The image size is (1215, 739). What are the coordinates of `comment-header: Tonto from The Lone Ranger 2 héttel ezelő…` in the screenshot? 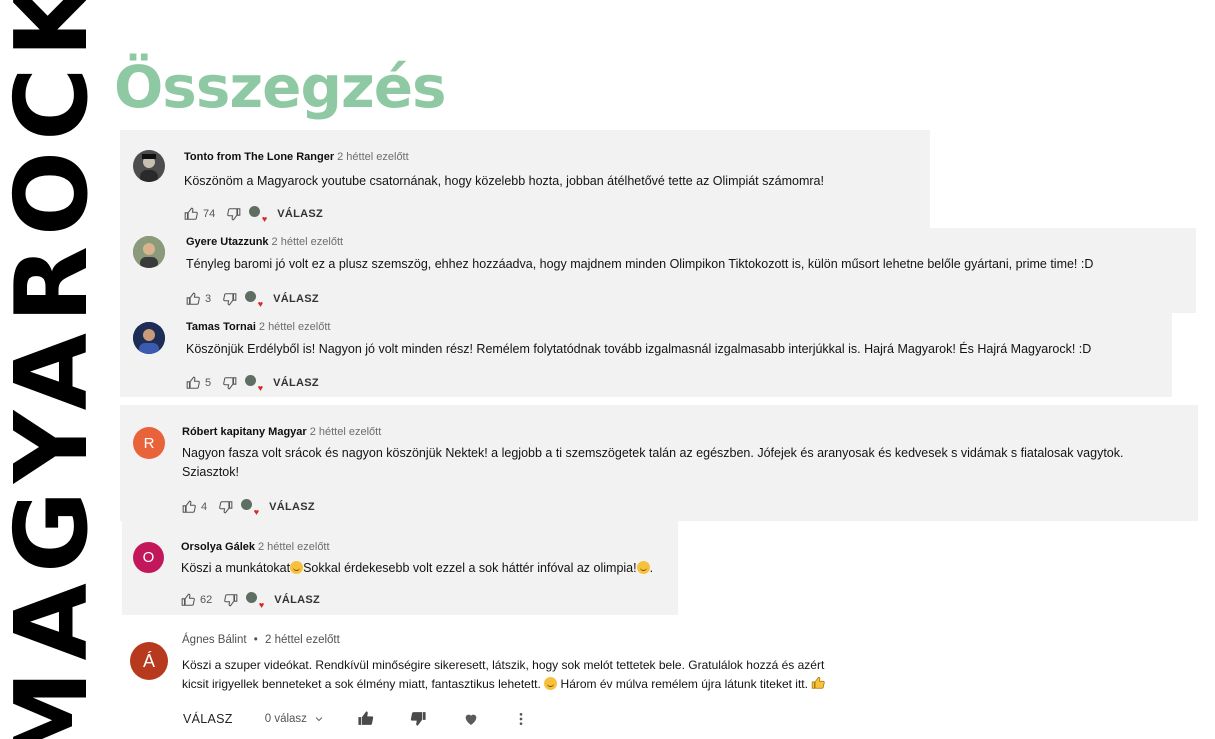 It's located at (296, 157).